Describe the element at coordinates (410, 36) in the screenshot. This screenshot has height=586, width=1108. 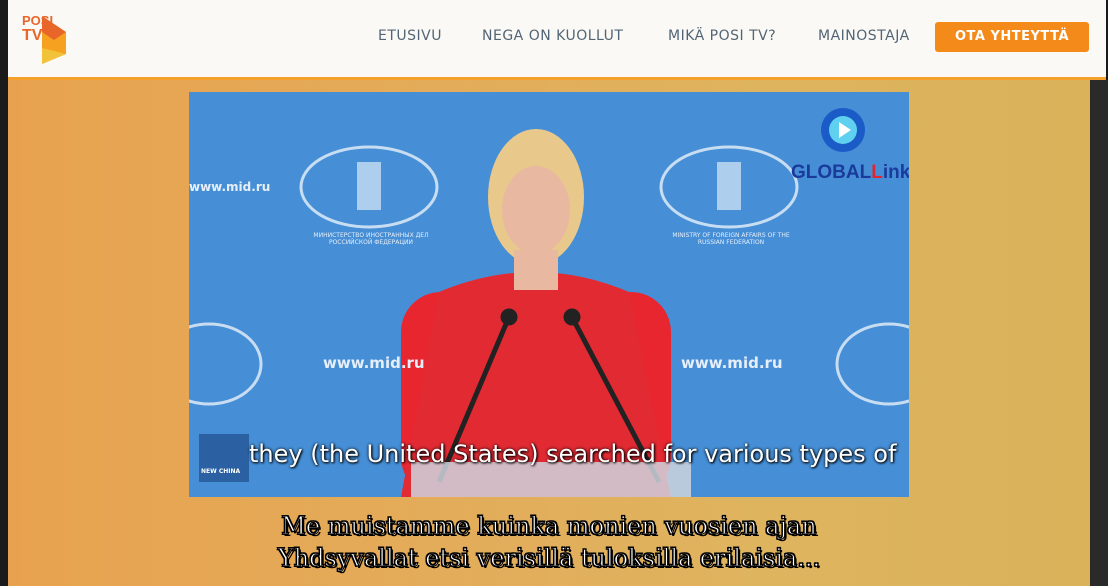
I see `nav-etusivu: ETUSIVU` at that location.